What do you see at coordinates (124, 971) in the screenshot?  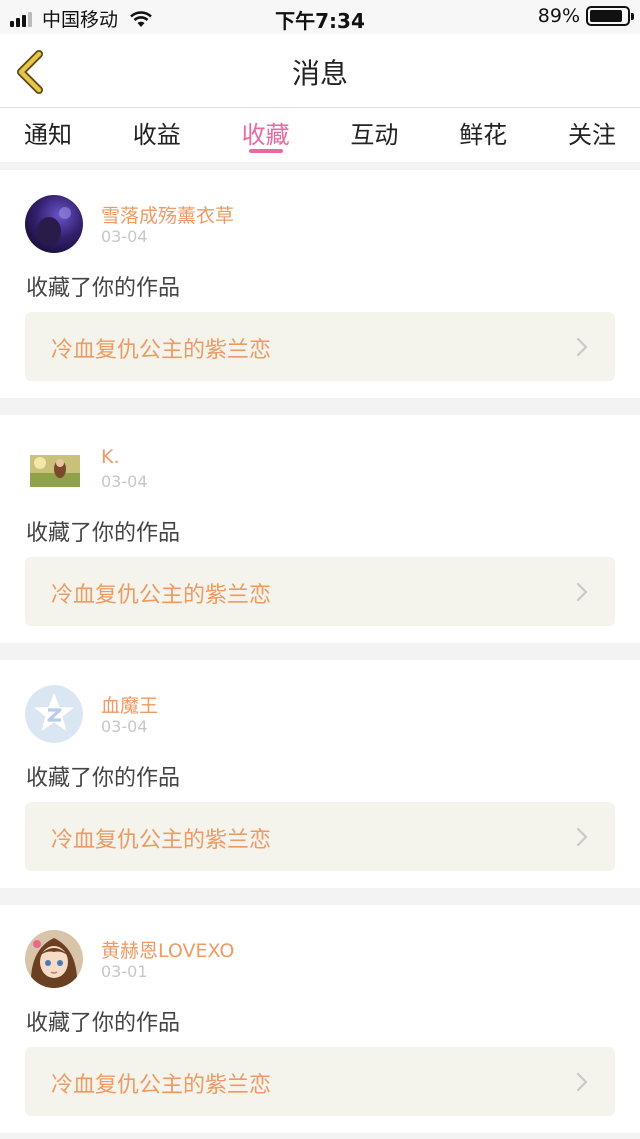 I see `date: 03-01` at bounding box center [124, 971].